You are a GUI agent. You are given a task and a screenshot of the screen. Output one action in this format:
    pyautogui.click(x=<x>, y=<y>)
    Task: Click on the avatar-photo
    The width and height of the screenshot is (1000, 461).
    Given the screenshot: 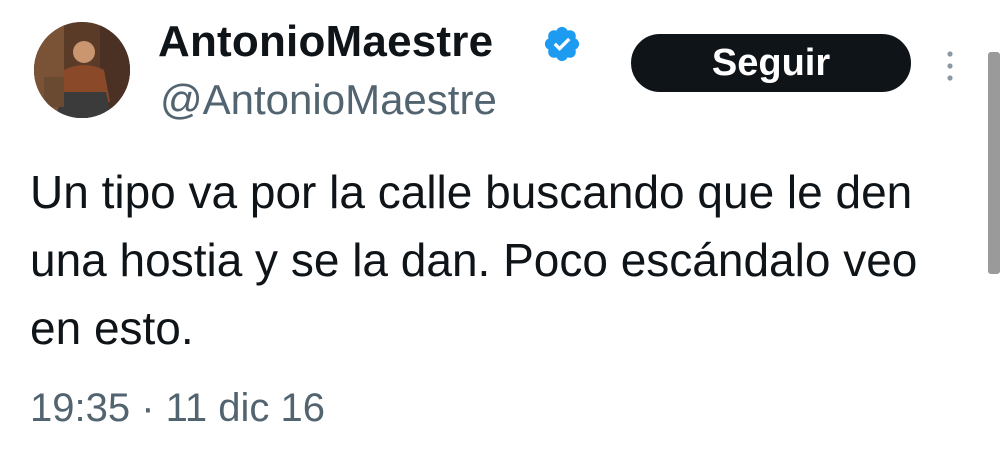 What is the action you would take?
    pyautogui.click(x=82, y=70)
    